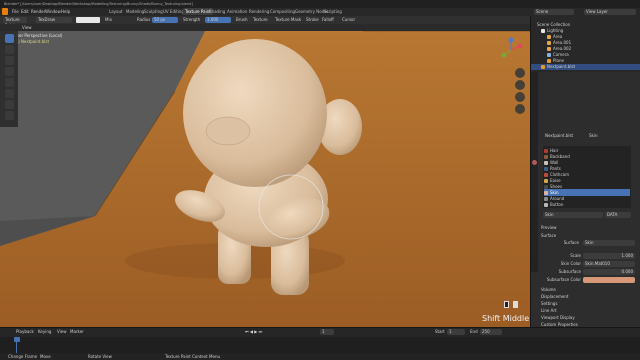  What do you see at coordinates (506, 304) in the screenshot?
I see `mouse-middle-icon` at bounding box center [506, 304].